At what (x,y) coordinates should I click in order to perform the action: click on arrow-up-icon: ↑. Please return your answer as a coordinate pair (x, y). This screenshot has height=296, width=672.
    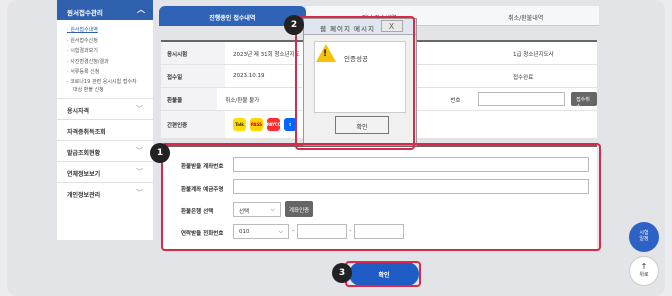
    Looking at the image, I should click on (644, 266).